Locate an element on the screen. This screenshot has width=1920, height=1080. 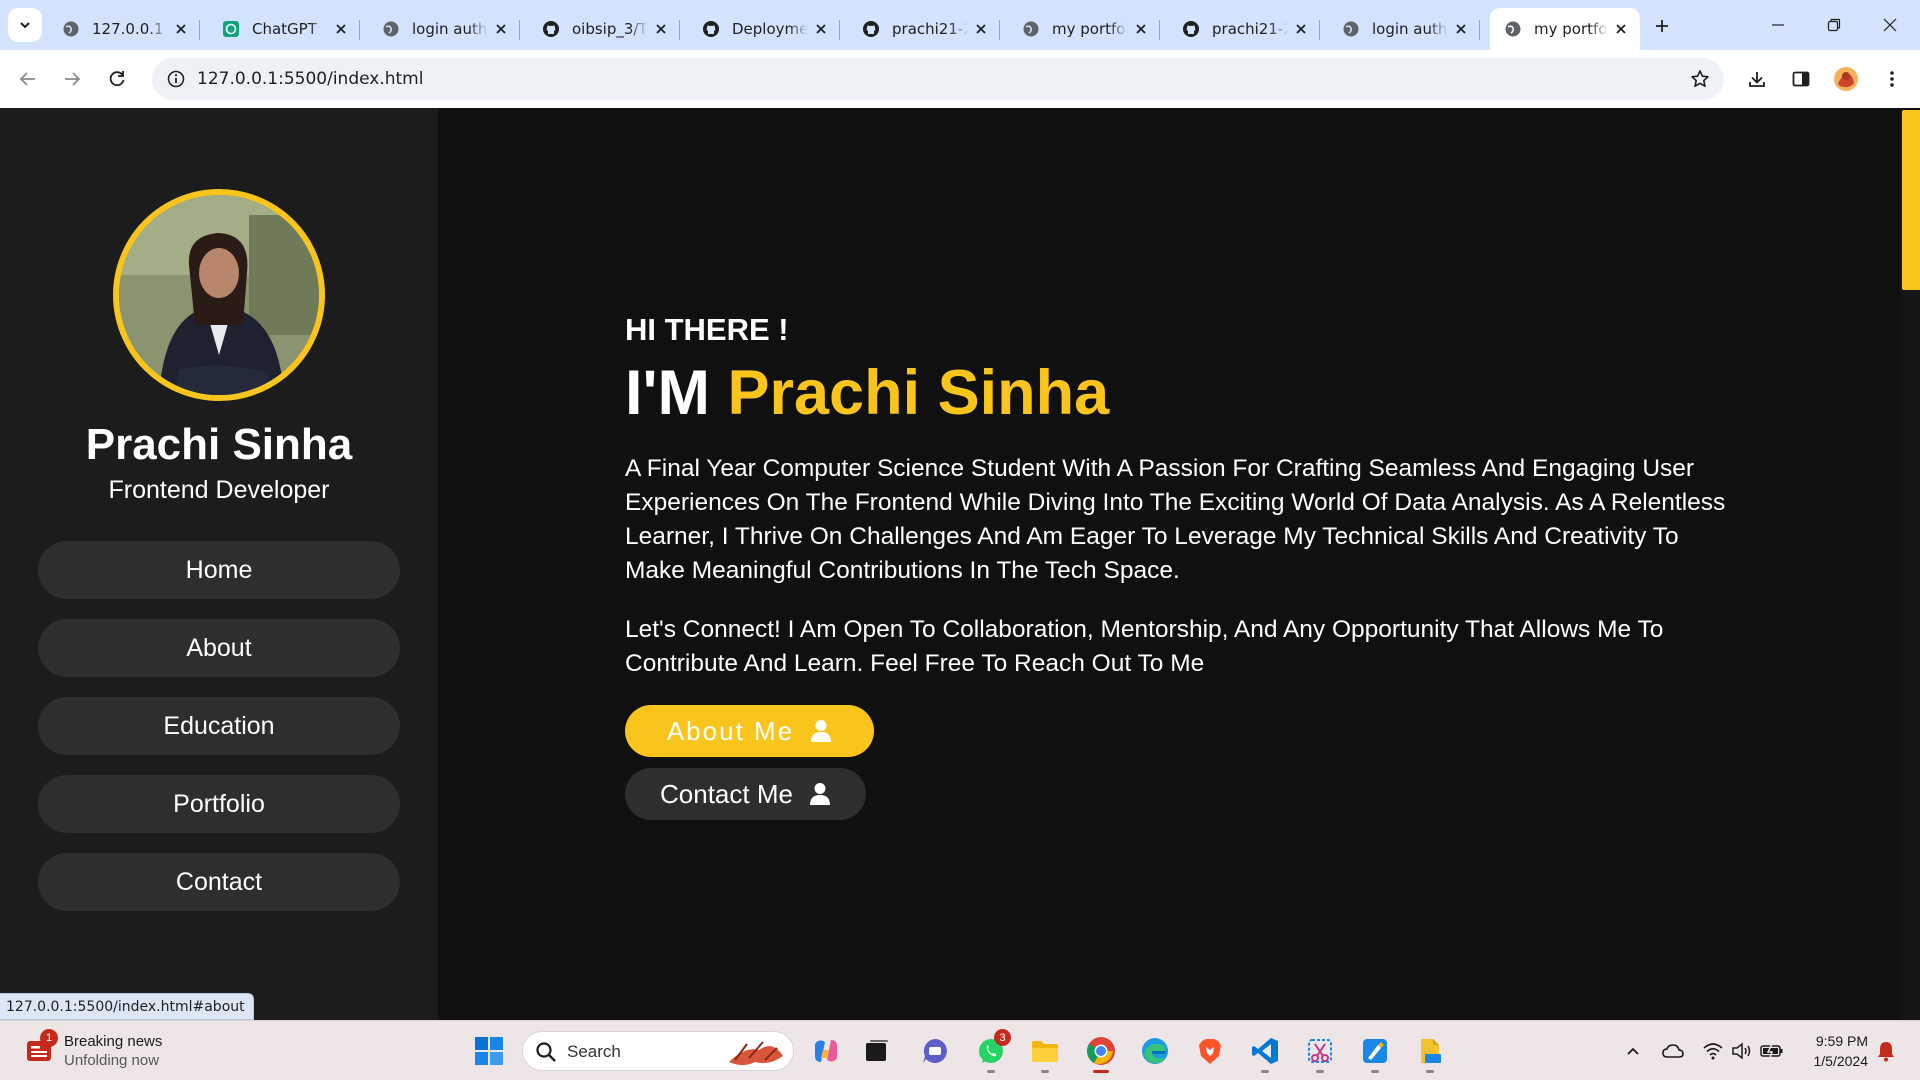
tab-active: my portfol is located at coordinates (1565, 29).